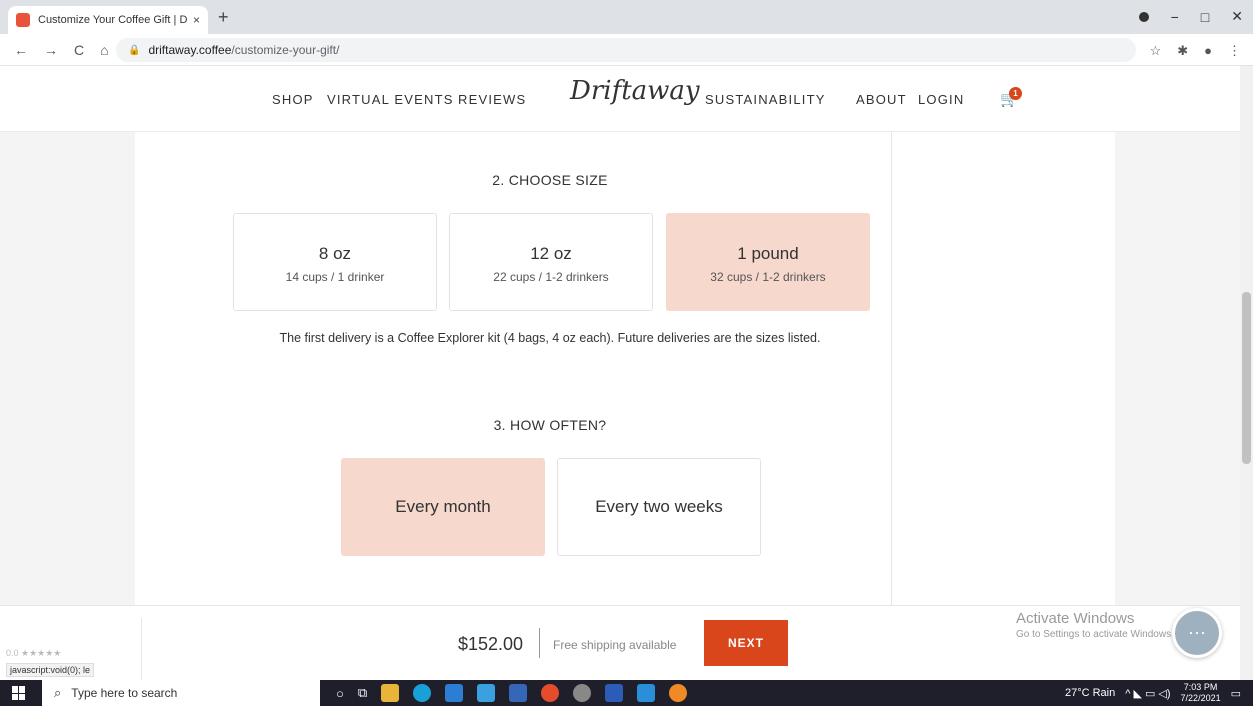  Describe the element at coordinates (491, 644) in the screenshot. I see `total-price: $152.00` at that location.